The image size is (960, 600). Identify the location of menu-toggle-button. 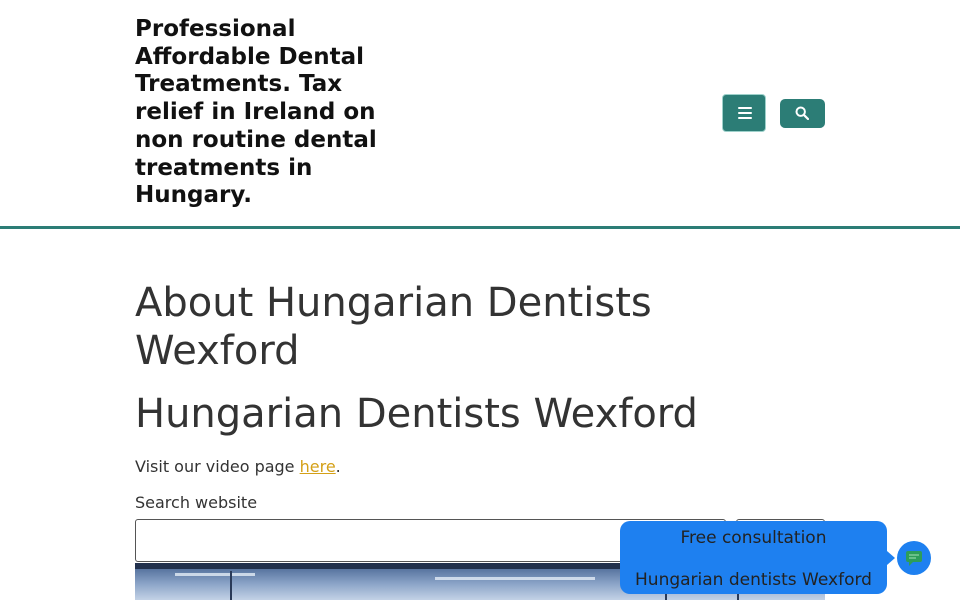
(744, 113).